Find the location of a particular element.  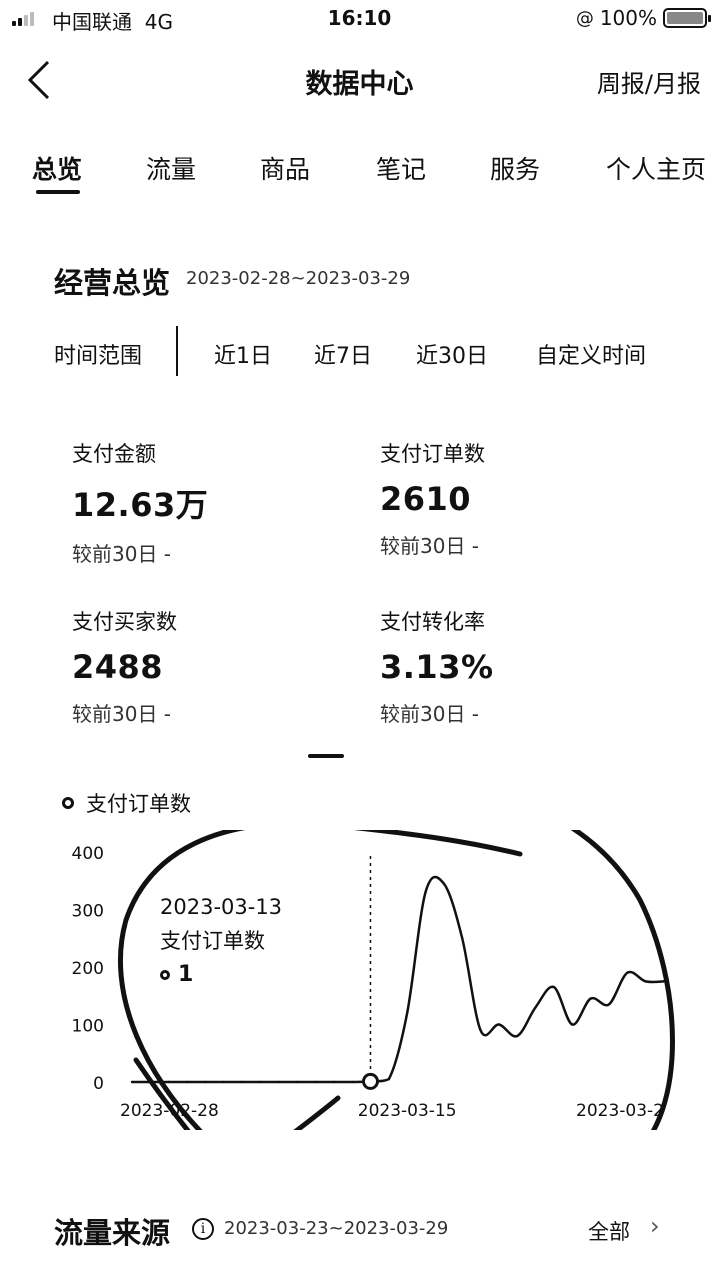

metric-conversion-rate: 支付转化率 3.13% 较前30日 - is located at coordinates (437, 666).